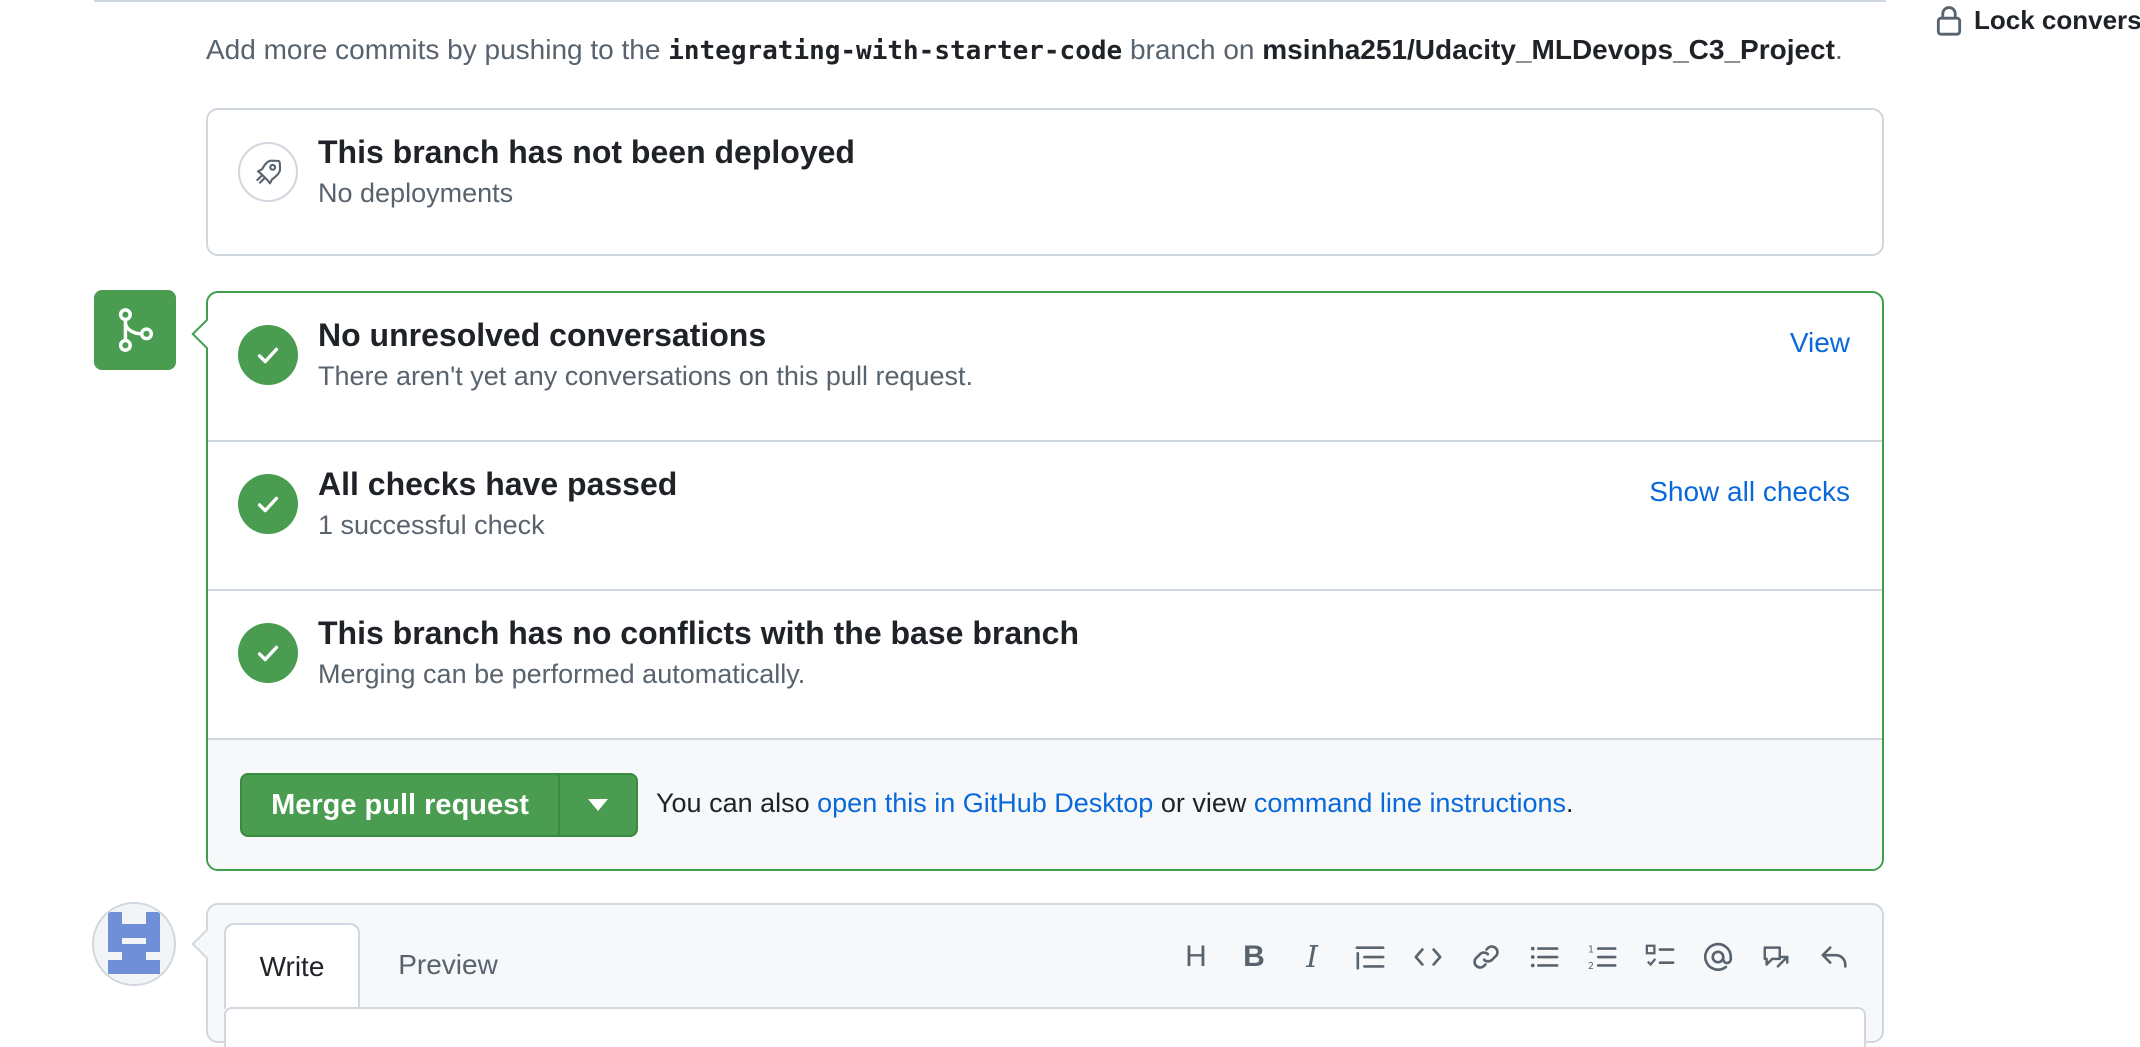 The height and width of the screenshot is (1047, 2140). I want to click on comment-form: Write Preview H B I 12, so click(1037, 975).